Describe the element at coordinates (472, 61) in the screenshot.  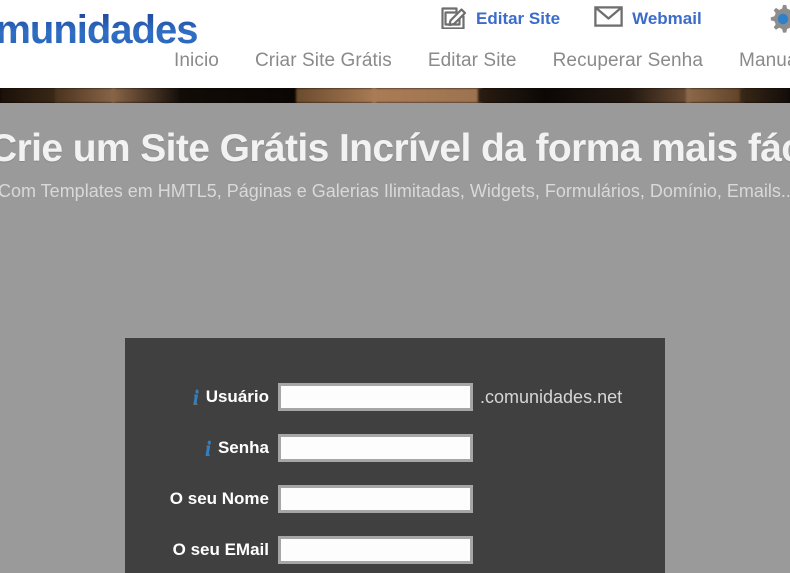
I see `nav-item-editar-site: Editar Site` at that location.